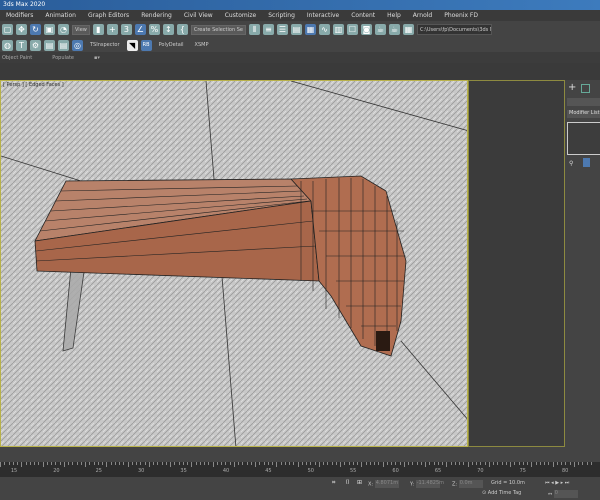 The width and height of the screenshot is (600, 500). Describe the element at coordinates (282, 29) in the screenshot. I see `layer-icon: ☰` at that location.